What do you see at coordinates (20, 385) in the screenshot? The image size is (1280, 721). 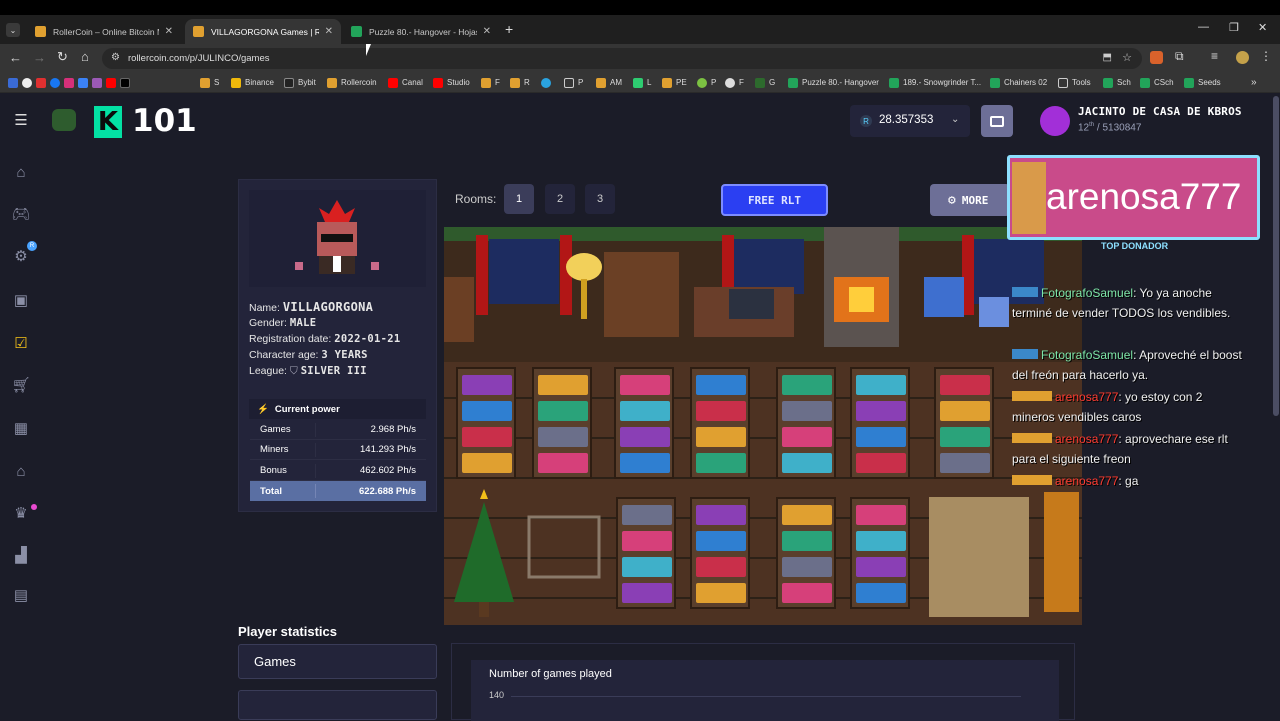 I see `cart-icon: 🛒︎` at bounding box center [20, 385].